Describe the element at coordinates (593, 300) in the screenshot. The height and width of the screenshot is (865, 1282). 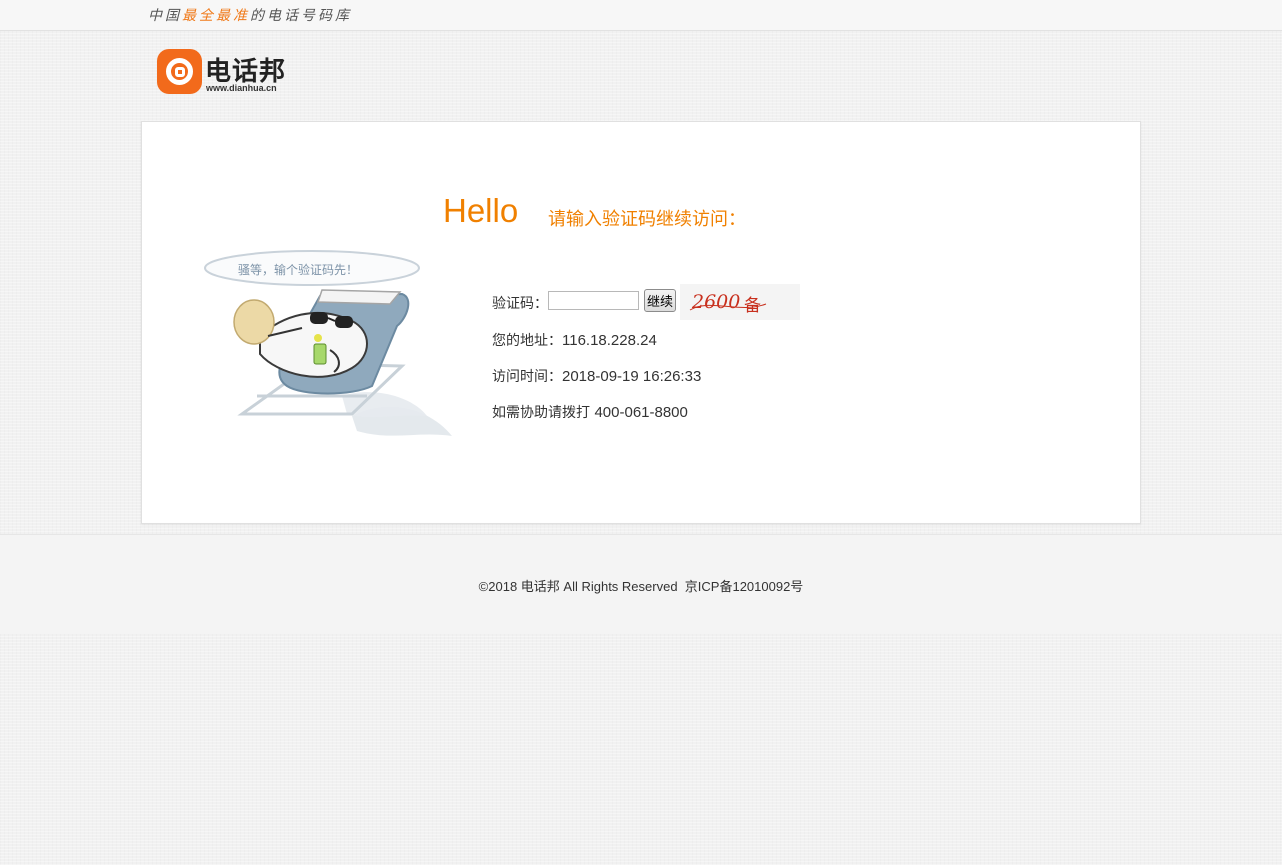
I see `captcha-input` at that location.